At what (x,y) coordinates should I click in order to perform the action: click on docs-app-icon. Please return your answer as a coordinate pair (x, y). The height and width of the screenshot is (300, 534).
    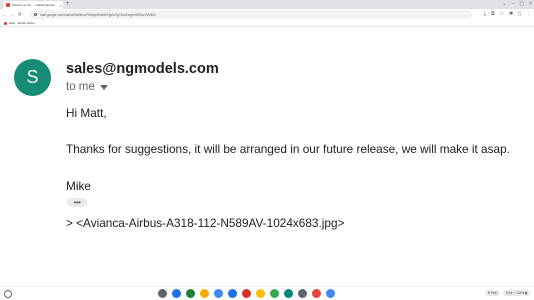
    Looking at the image, I should click on (232, 293).